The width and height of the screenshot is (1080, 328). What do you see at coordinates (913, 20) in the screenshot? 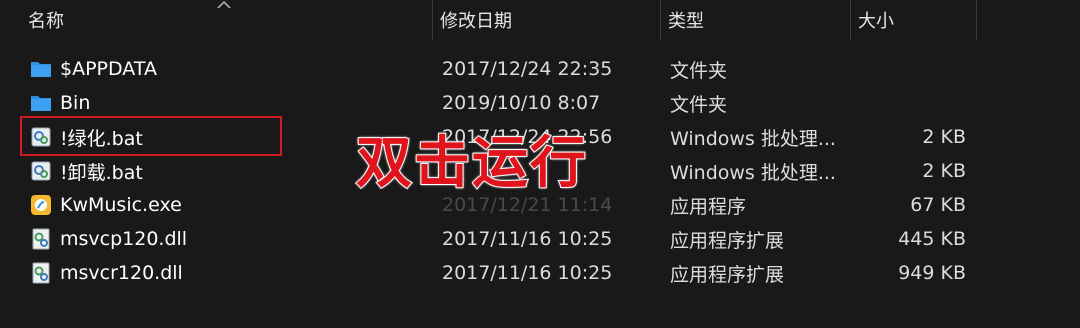
I see `column-header-size: 大小` at bounding box center [913, 20].